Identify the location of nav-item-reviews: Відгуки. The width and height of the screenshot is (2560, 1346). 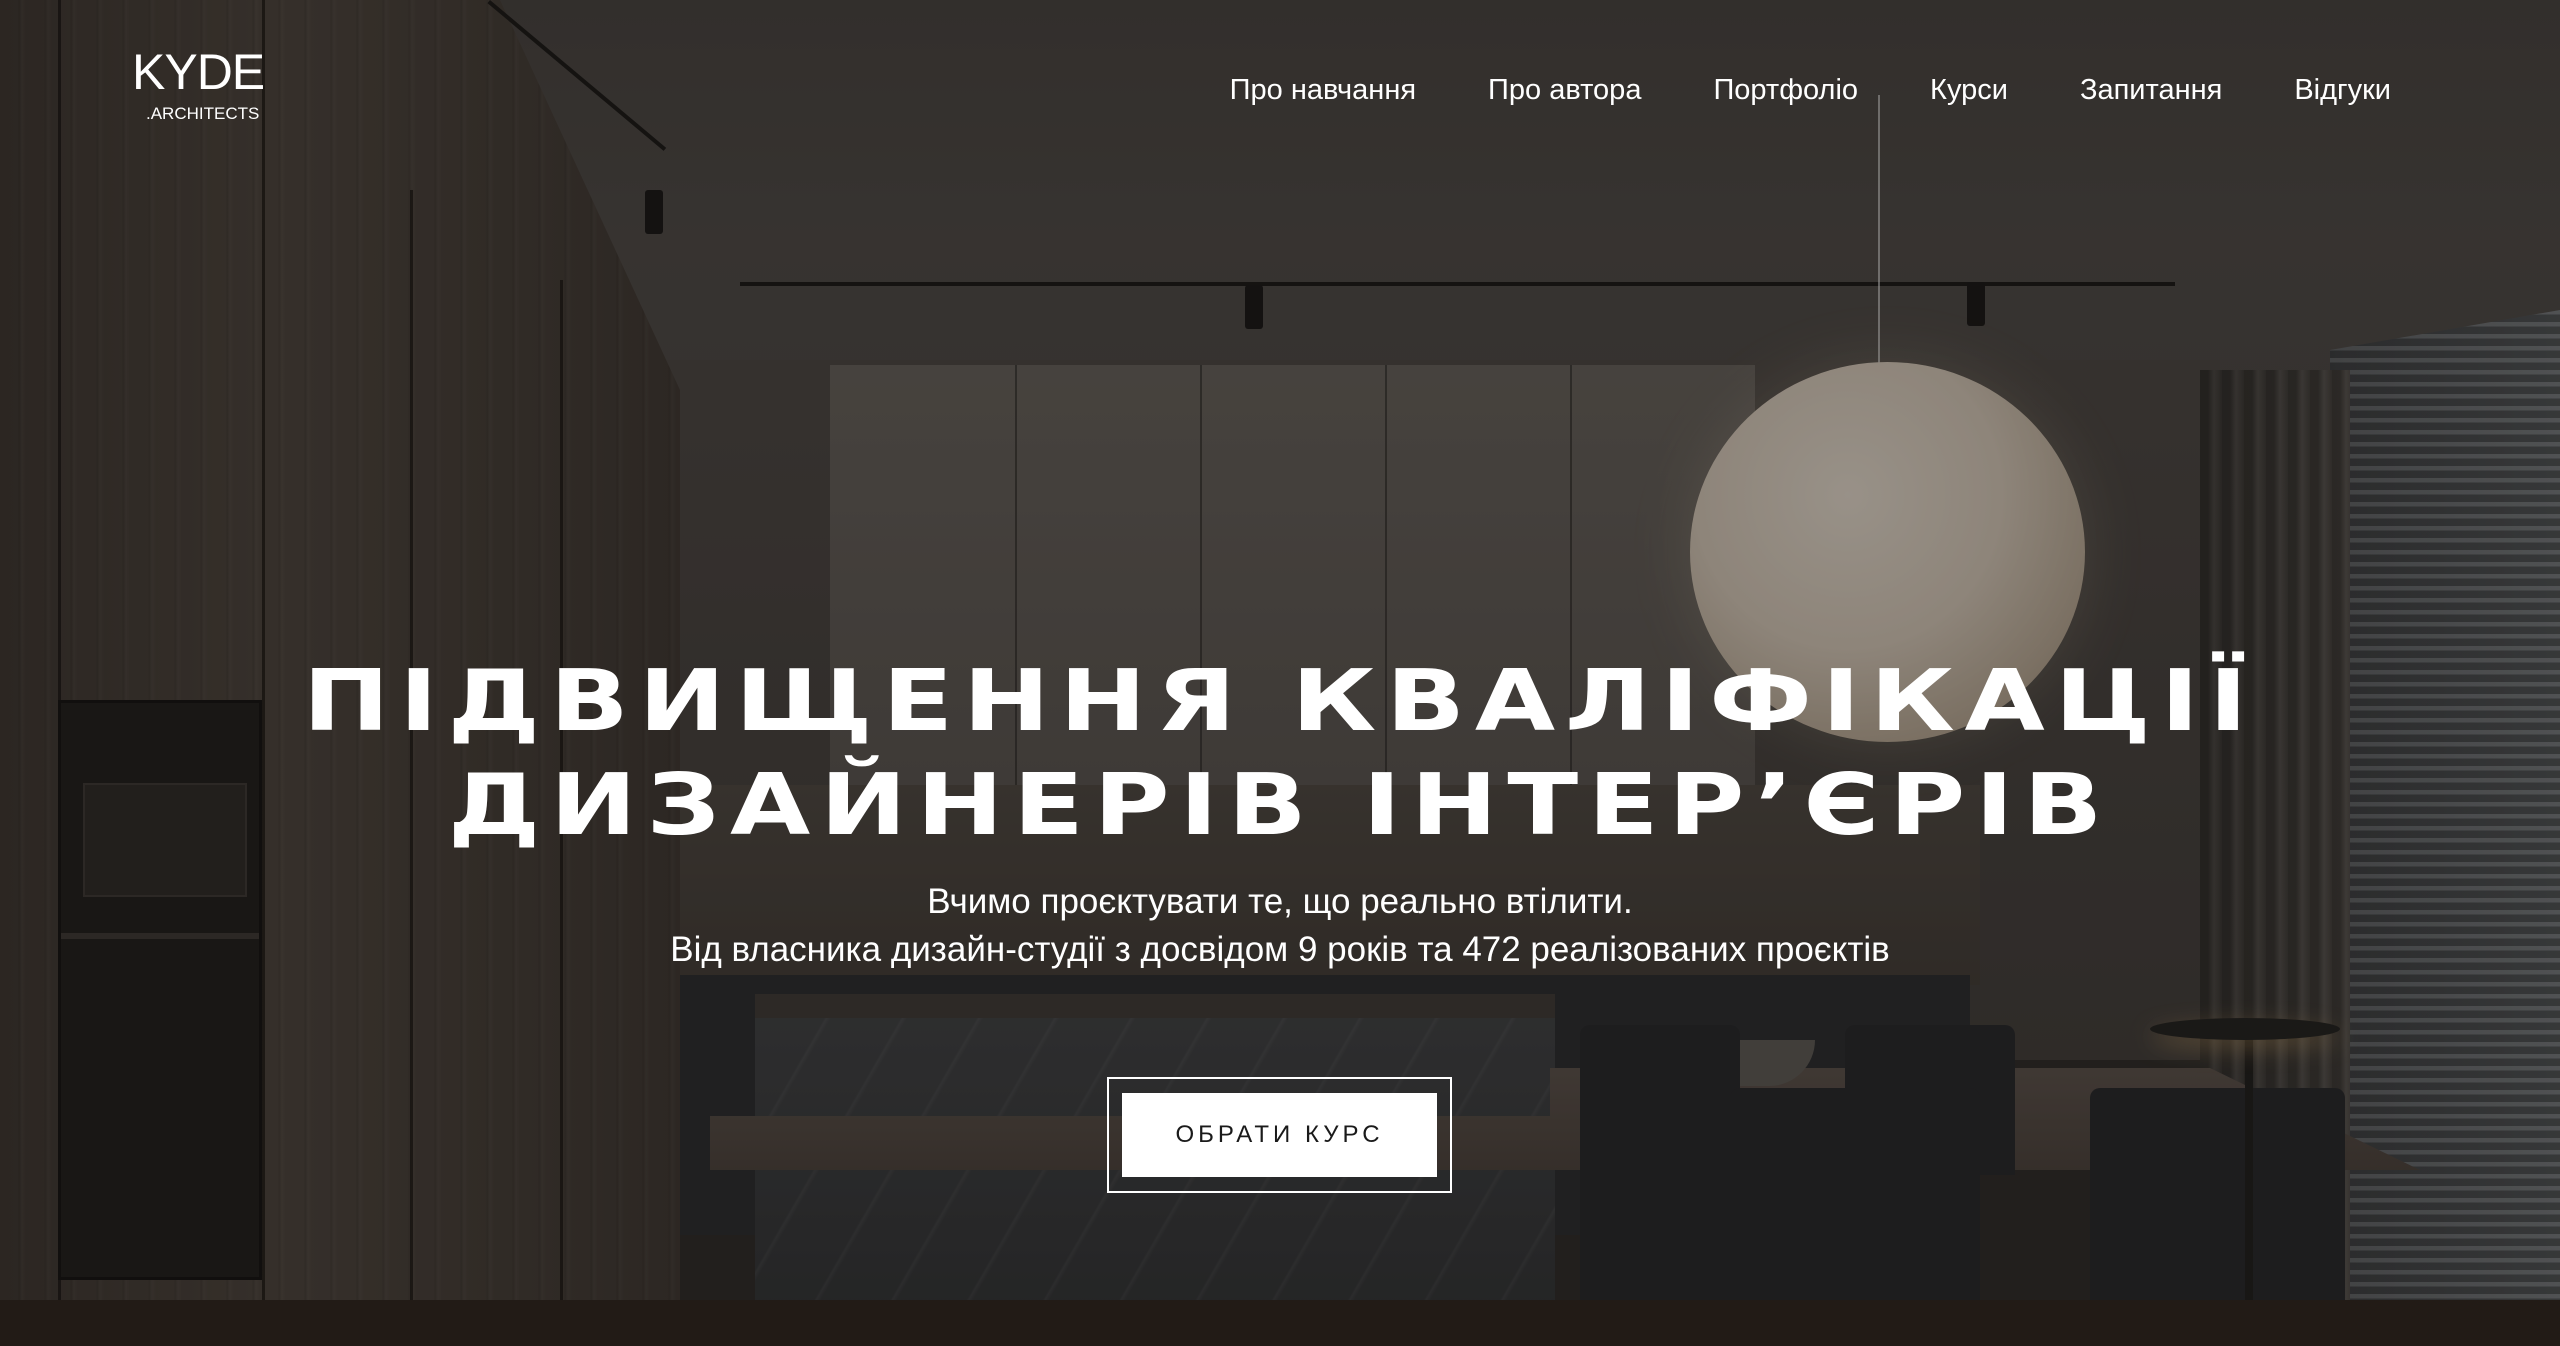
(2342, 90).